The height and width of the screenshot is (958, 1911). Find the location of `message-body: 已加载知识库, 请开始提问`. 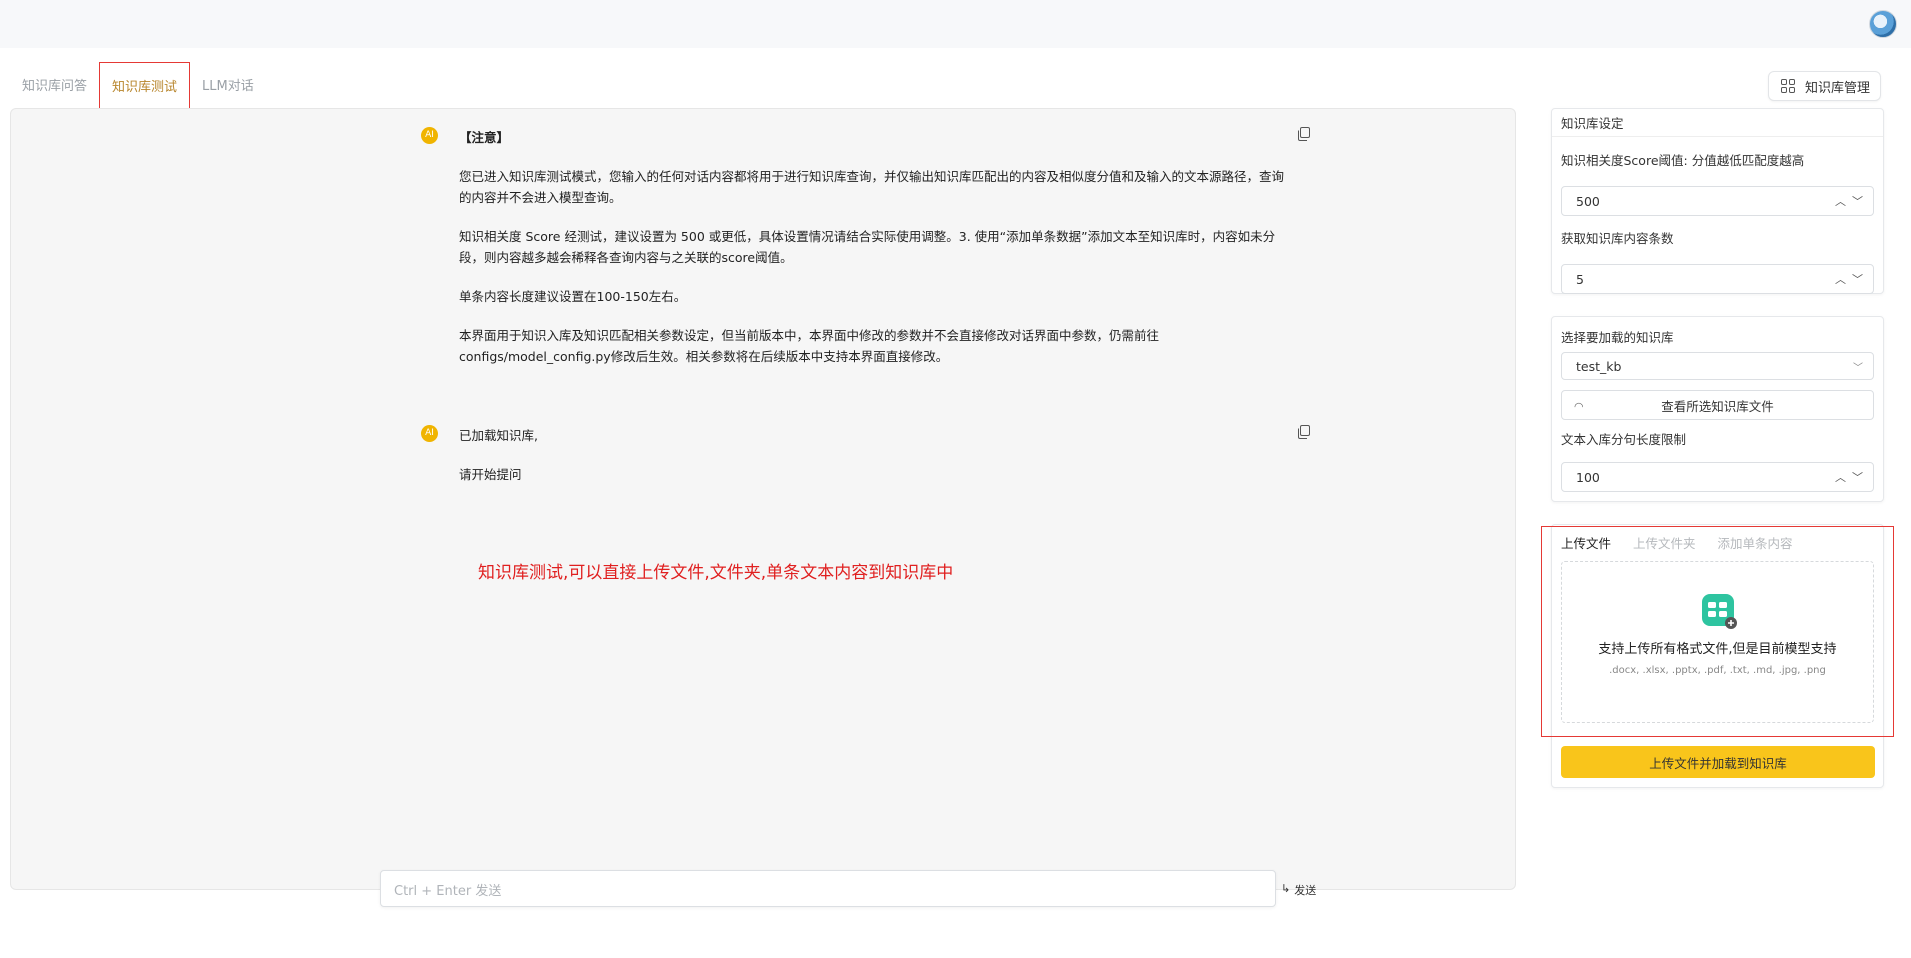

message-body: 已加载知识库, 请开始提问 is located at coordinates (874, 455).